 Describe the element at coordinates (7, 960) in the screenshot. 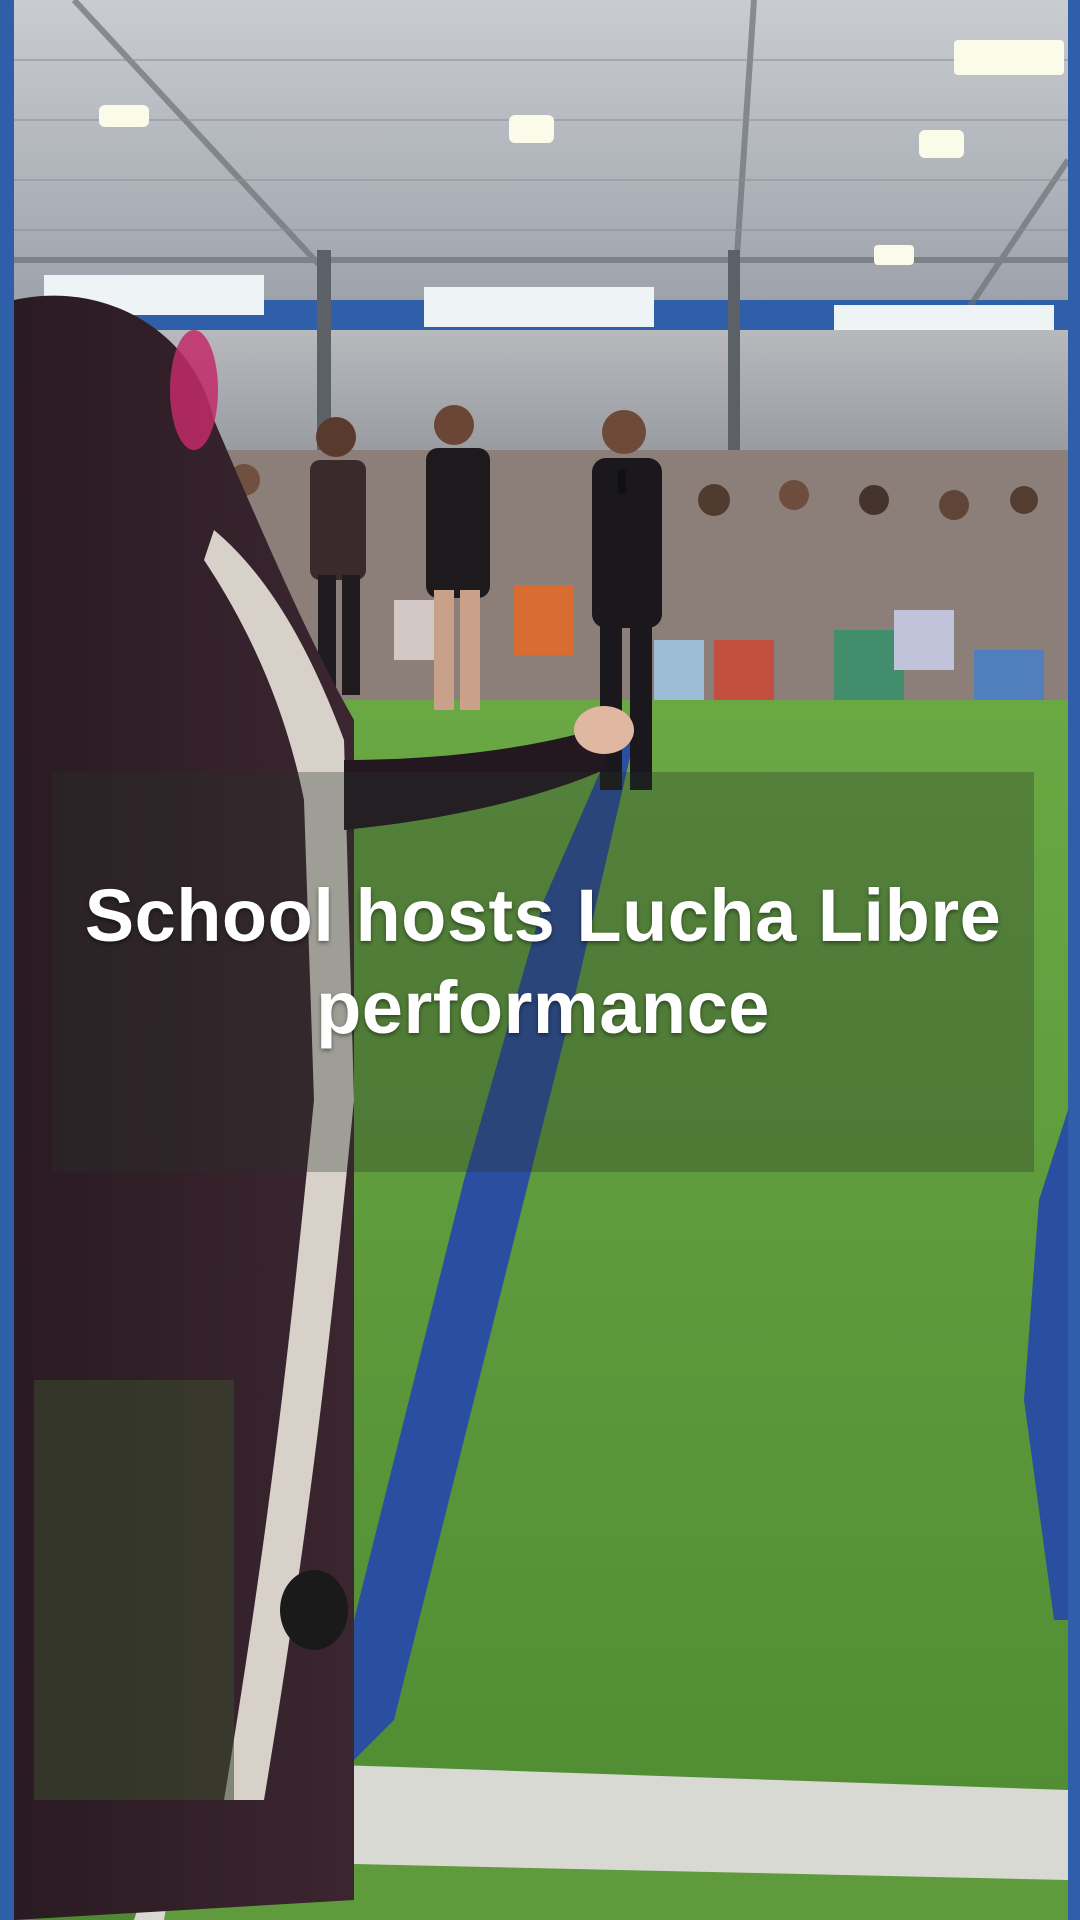

I see `frame-border-left` at that location.